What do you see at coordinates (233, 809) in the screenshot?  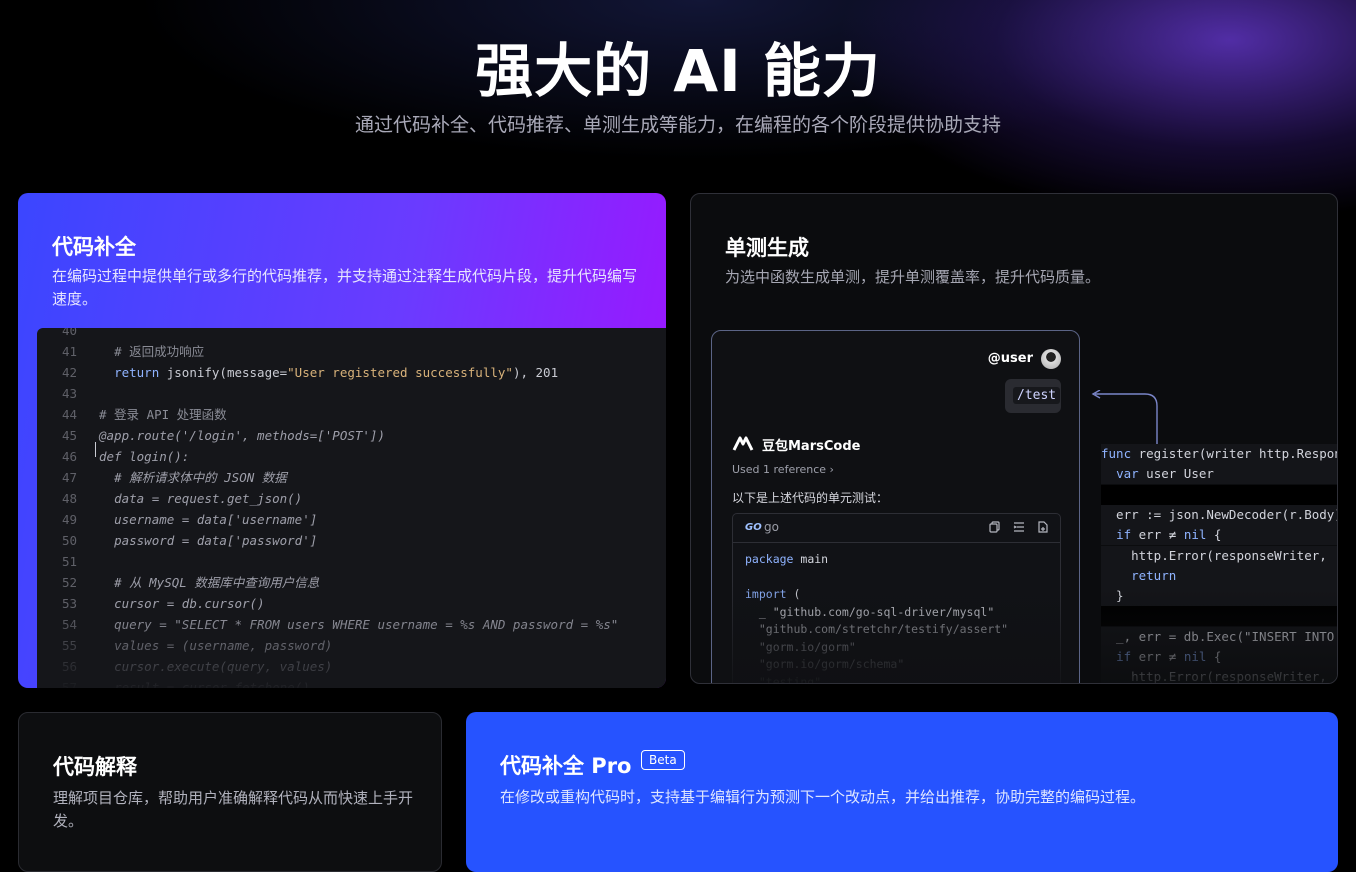 I see `card-description: 理解项目仓库，帮助用户准确解释代码从而快速上手开发。` at bounding box center [233, 809].